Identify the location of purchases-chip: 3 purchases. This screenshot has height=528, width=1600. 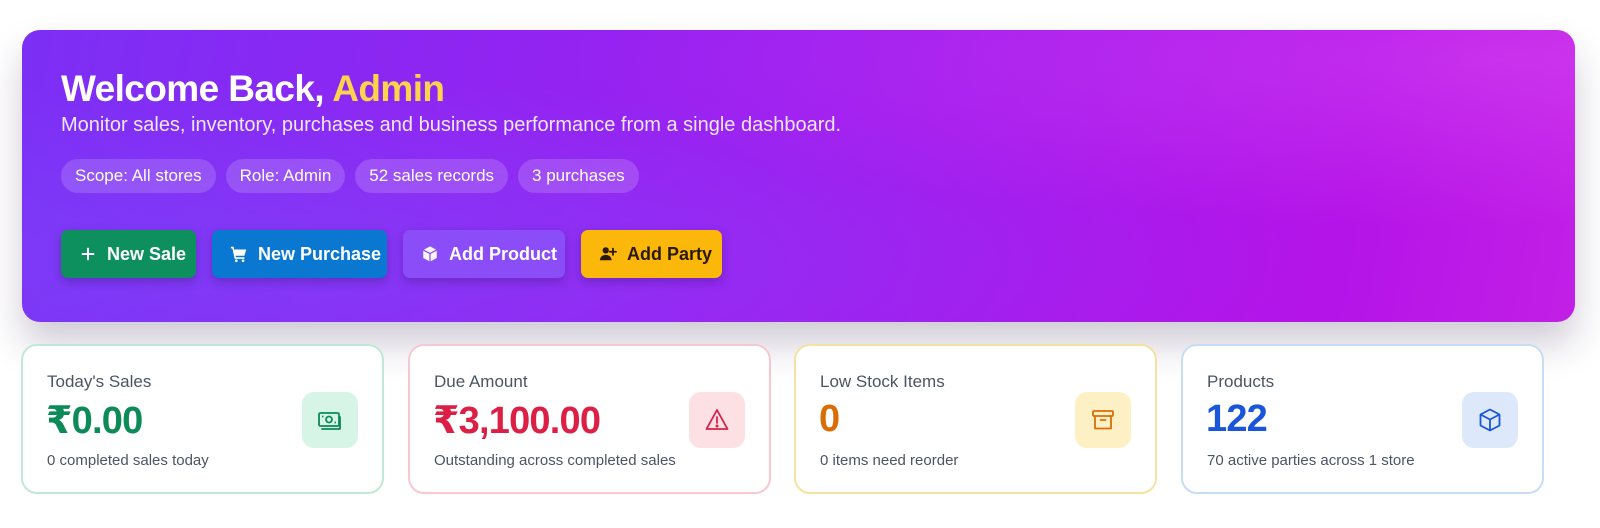
(578, 176).